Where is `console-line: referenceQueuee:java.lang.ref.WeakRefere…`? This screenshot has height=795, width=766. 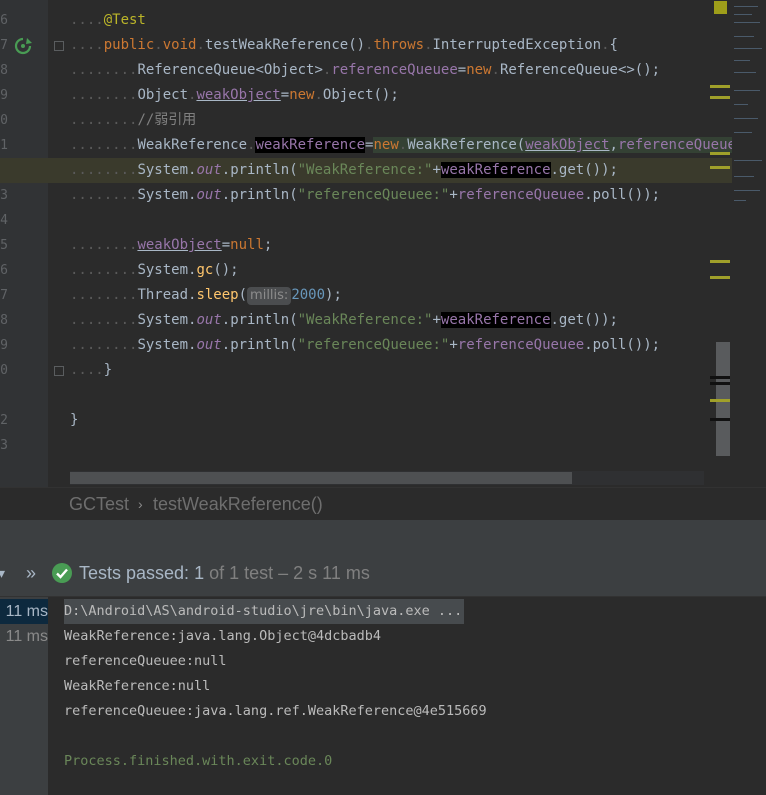 console-line: referenceQueuee:java.lang.ref.WeakRefere… is located at coordinates (275, 711).